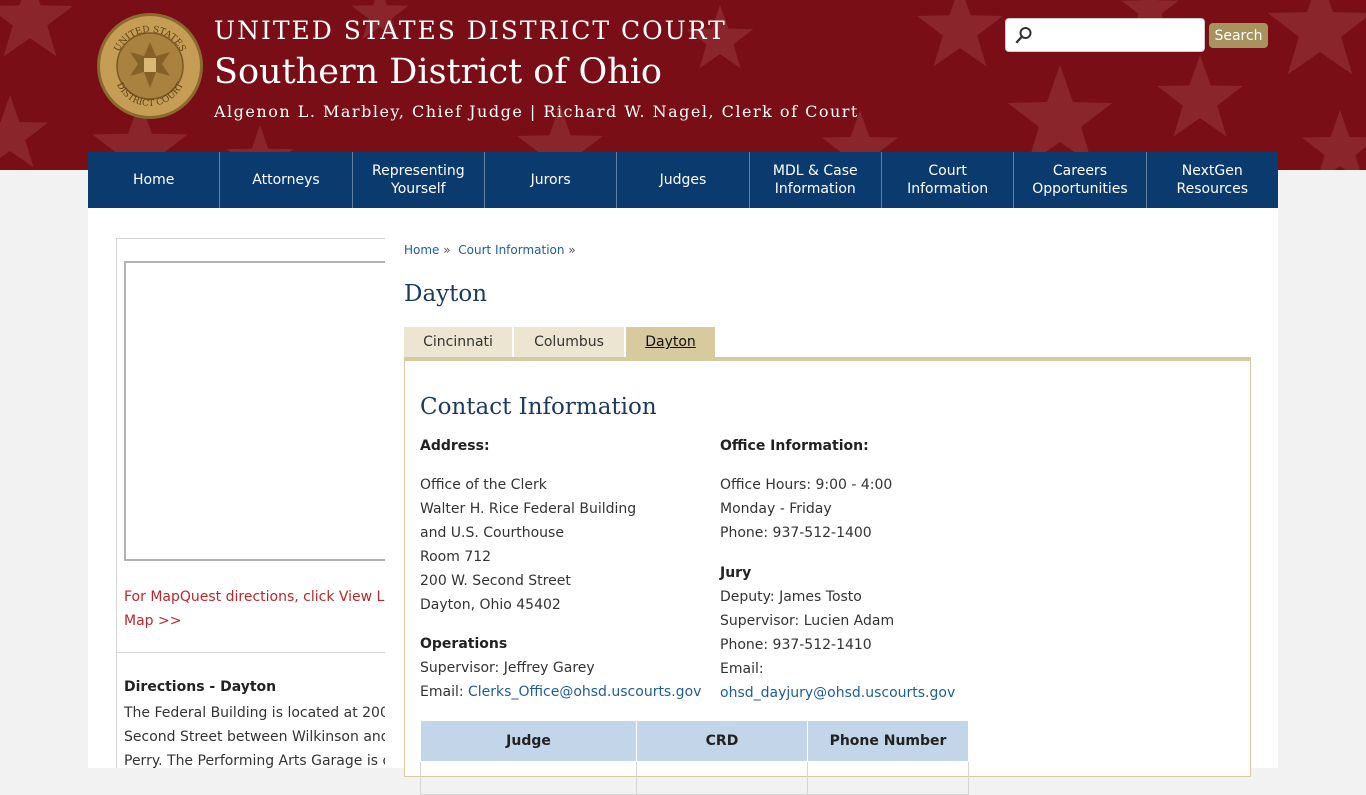 Image resolution: width=1366 pixels, height=795 pixels. I want to click on nav-label: Court Information, so click(948, 180).